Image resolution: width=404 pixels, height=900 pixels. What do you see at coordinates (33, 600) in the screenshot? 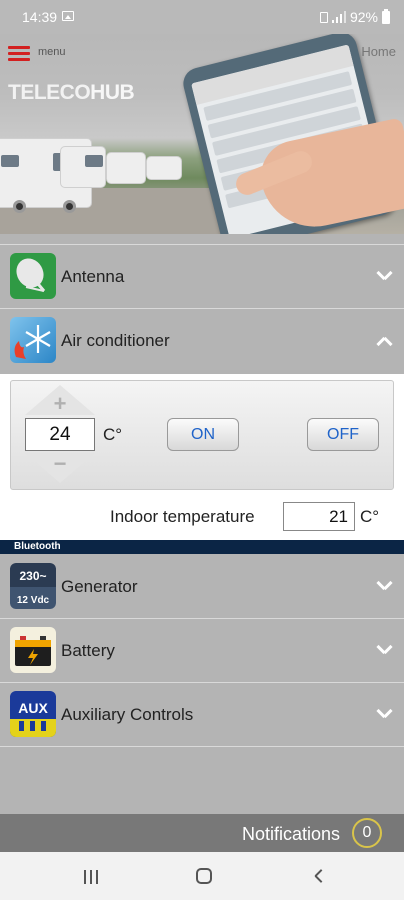
I see `svg-text: 12 Vdc` at bounding box center [33, 600].